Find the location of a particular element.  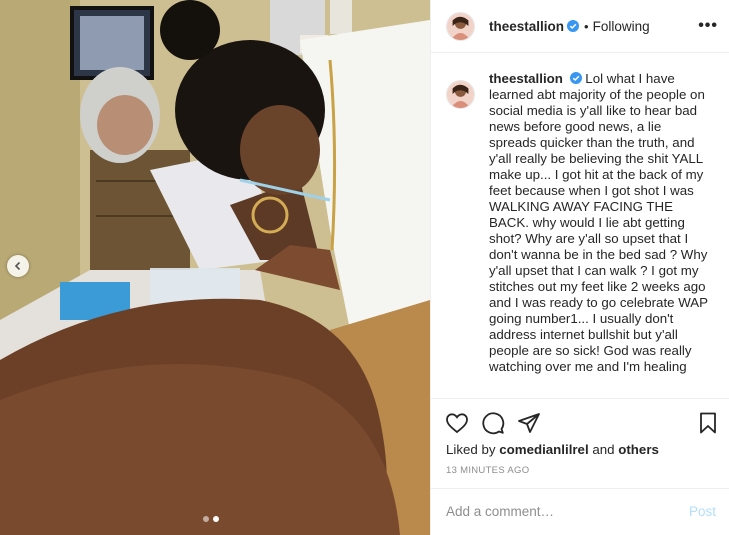

share-button is located at coordinates (529, 423).